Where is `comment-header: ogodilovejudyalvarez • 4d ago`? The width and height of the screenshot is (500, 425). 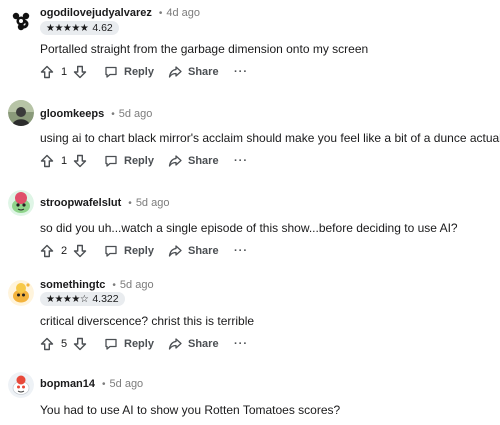 comment-header: ogodilovejudyalvarez • 4d ago is located at coordinates (120, 13).